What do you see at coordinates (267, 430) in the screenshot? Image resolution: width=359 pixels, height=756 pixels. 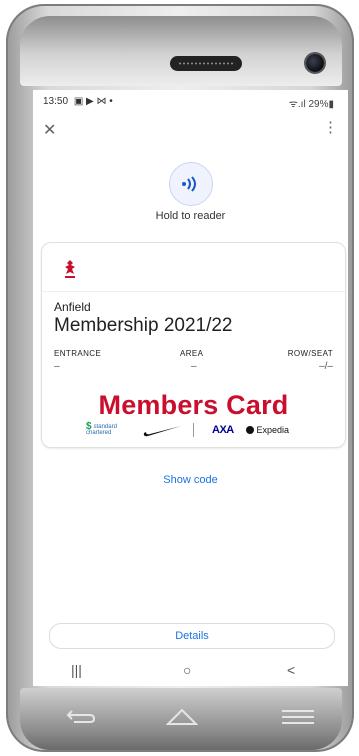 I see `expedia-logo: Expedia` at bounding box center [267, 430].